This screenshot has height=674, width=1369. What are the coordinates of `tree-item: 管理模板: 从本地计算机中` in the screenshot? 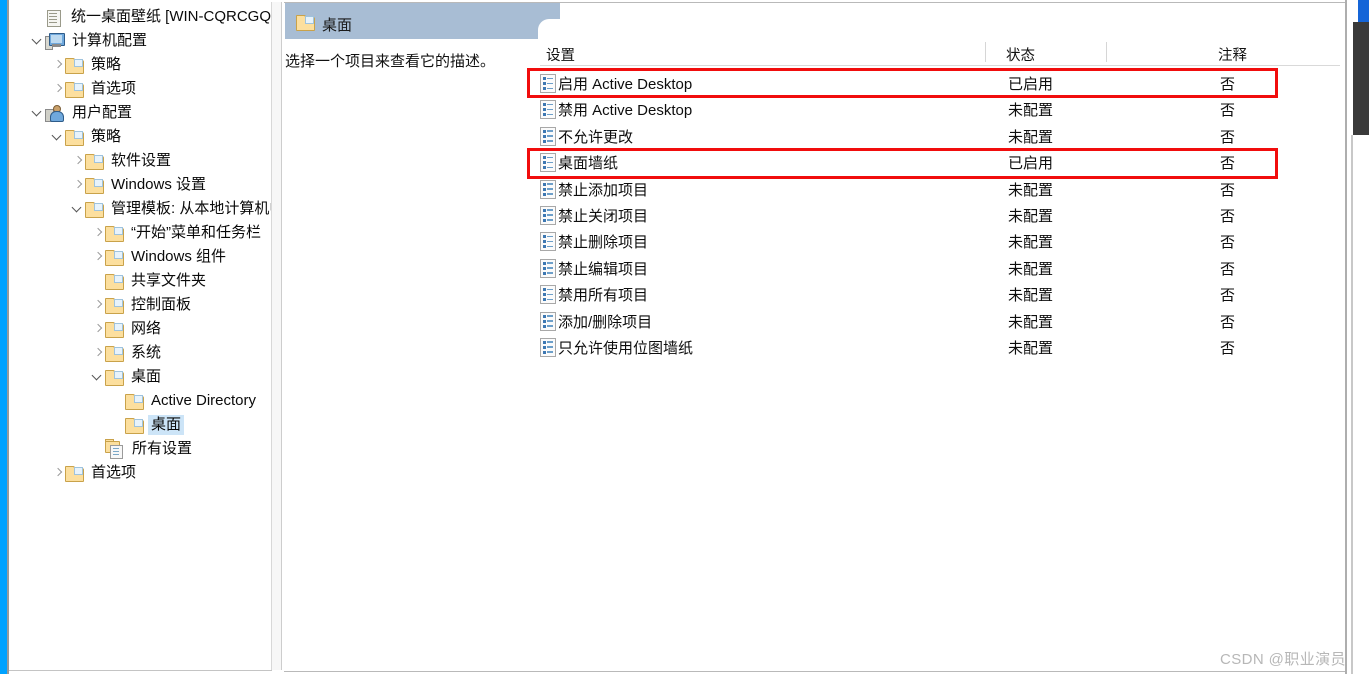 It's located at (171, 209).